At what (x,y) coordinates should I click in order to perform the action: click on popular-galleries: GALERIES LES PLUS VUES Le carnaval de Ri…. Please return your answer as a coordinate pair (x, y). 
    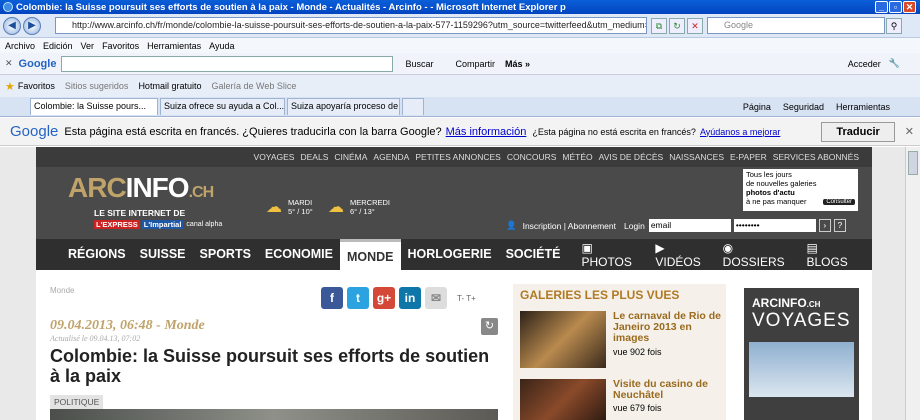
    Looking at the image, I should click on (619, 352).